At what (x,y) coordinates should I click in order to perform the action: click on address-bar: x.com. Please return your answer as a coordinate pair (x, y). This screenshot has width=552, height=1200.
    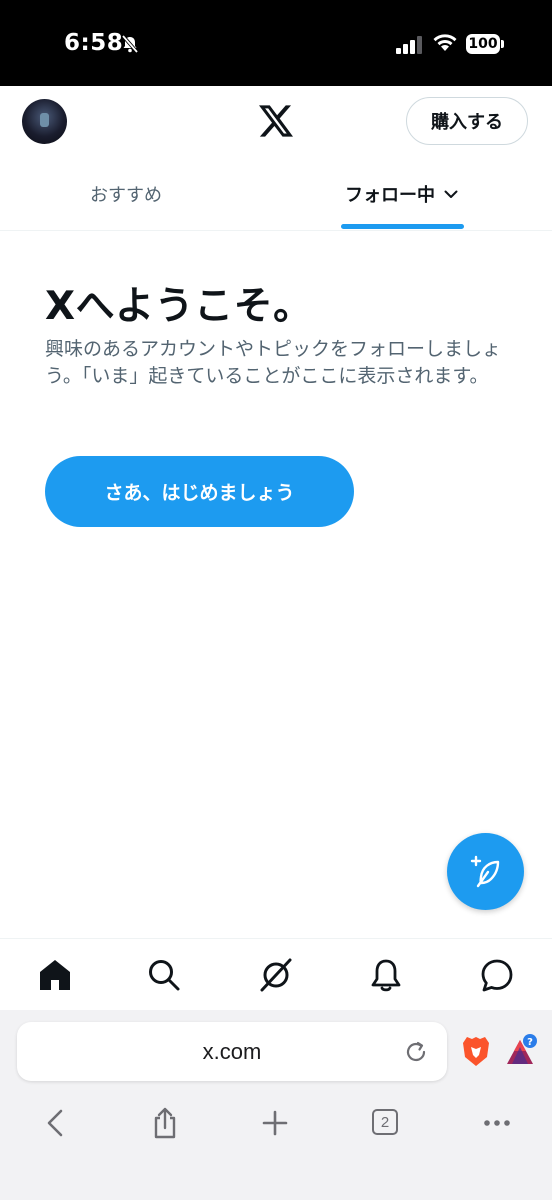
    Looking at the image, I should click on (232, 1051).